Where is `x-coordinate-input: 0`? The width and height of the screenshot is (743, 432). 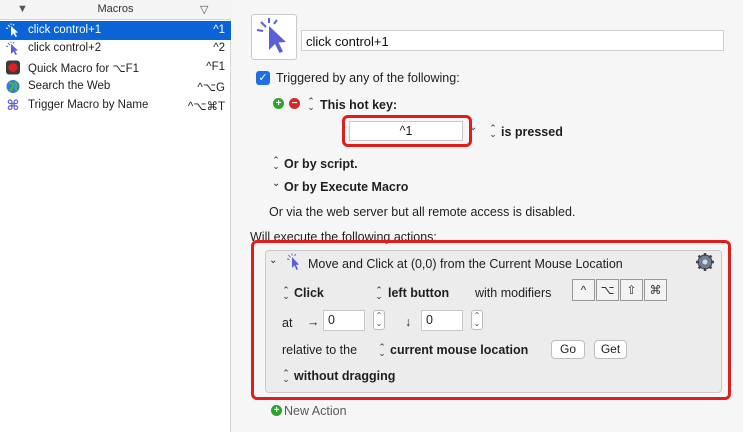
x-coordinate-input: 0 is located at coordinates (344, 320).